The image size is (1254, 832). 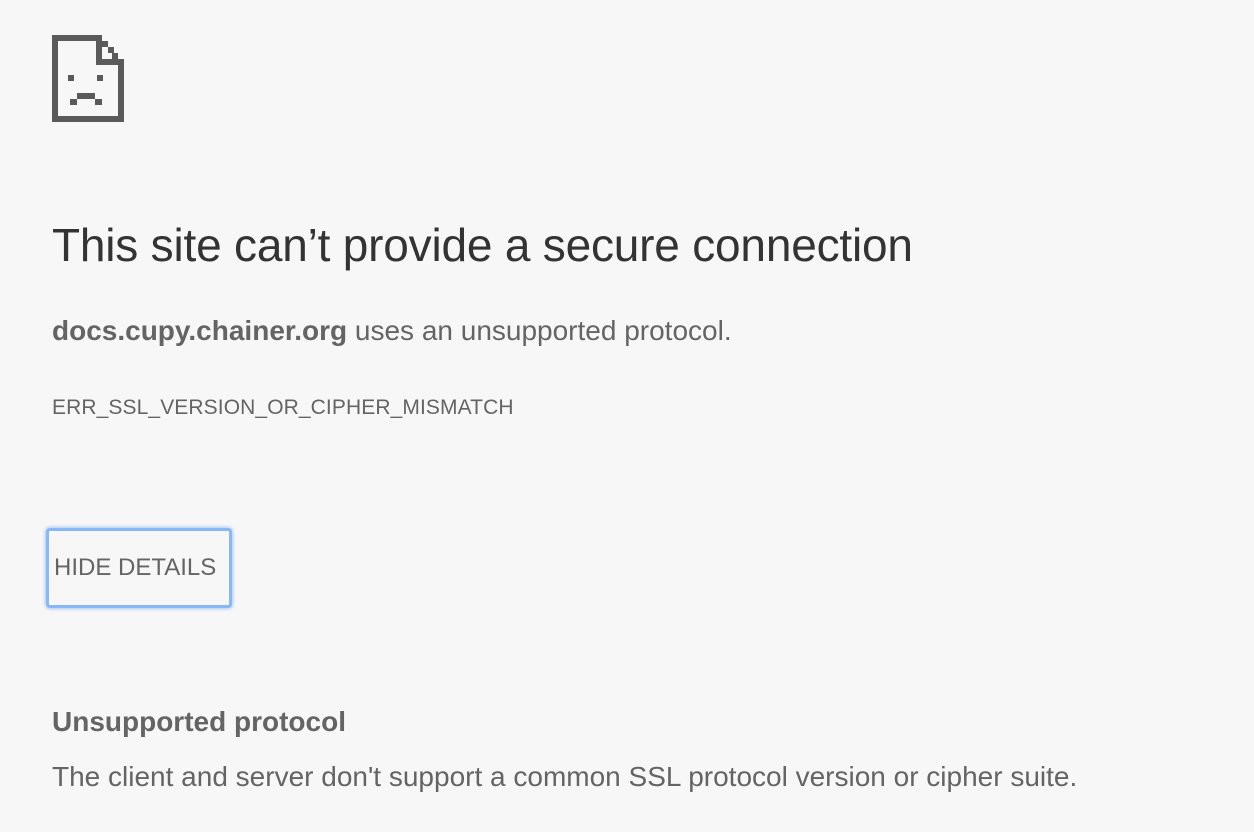 I want to click on hide-details-button: HIDE DETAILS, so click(x=139, y=568).